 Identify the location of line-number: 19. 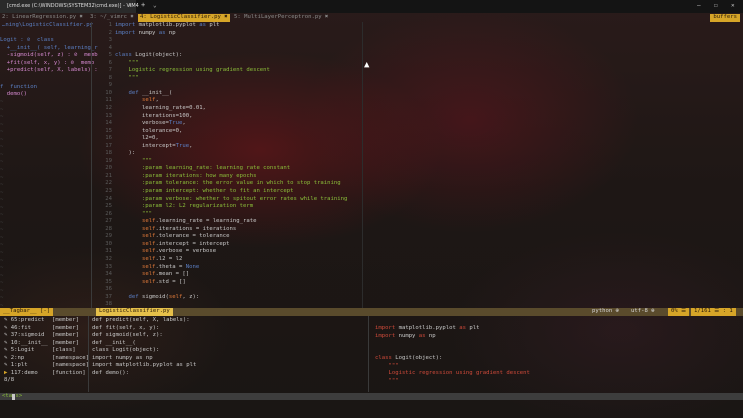
(108, 160).